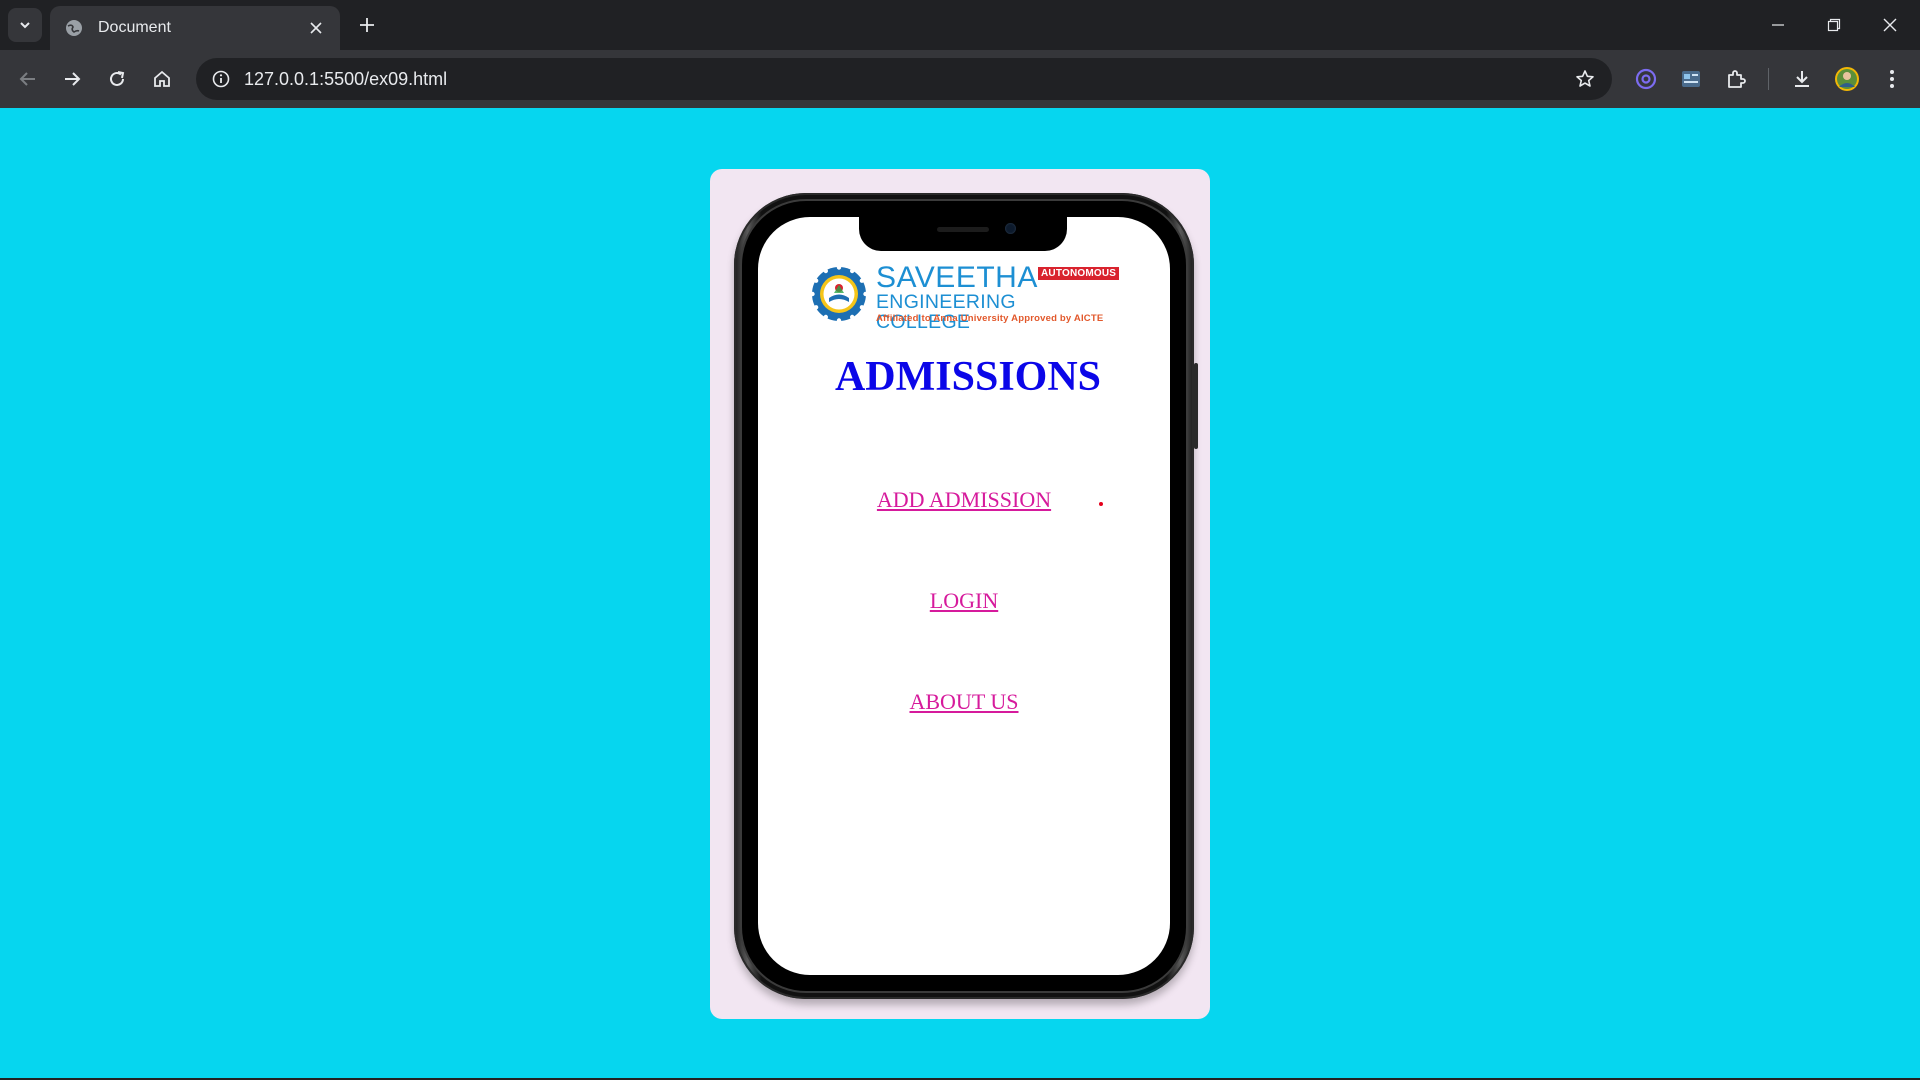 This screenshot has height=1080, width=1920. What do you see at coordinates (964, 601) in the screenshot?
I see `login-link: LOGIN` at bounding box center [964, 601].